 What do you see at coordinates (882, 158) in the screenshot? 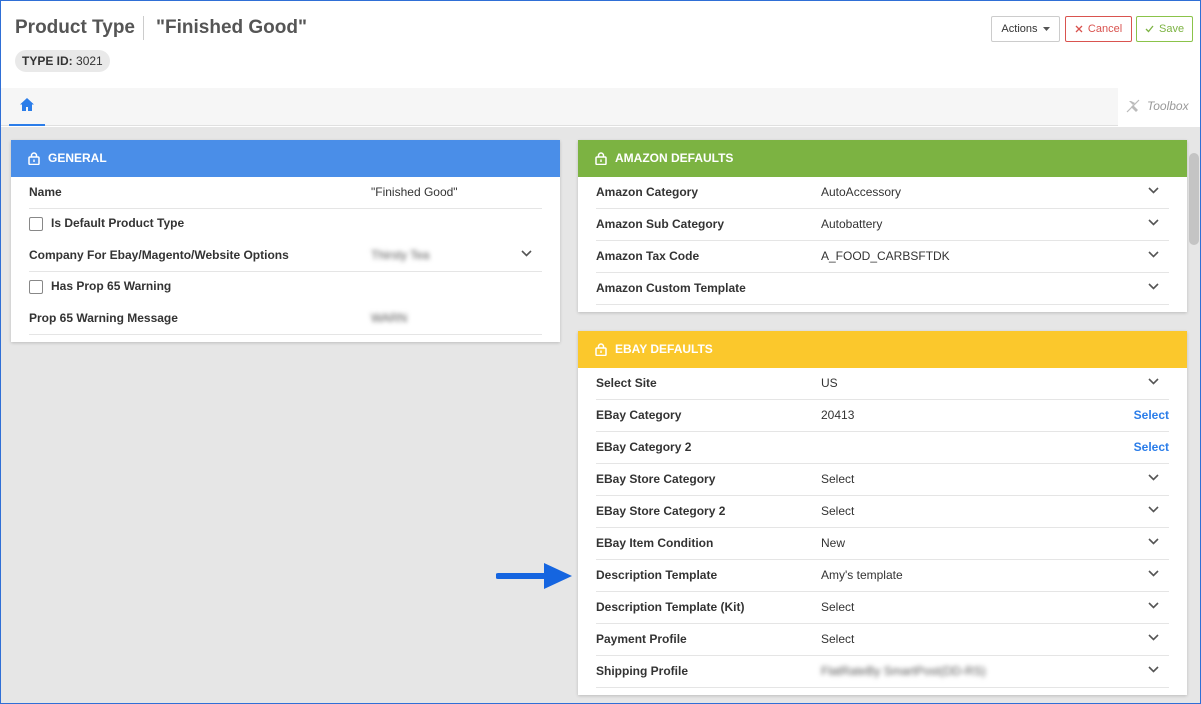
I see `amazon-panel-header: AMAZON DEFAULTS` at bounding box center [882, 158].